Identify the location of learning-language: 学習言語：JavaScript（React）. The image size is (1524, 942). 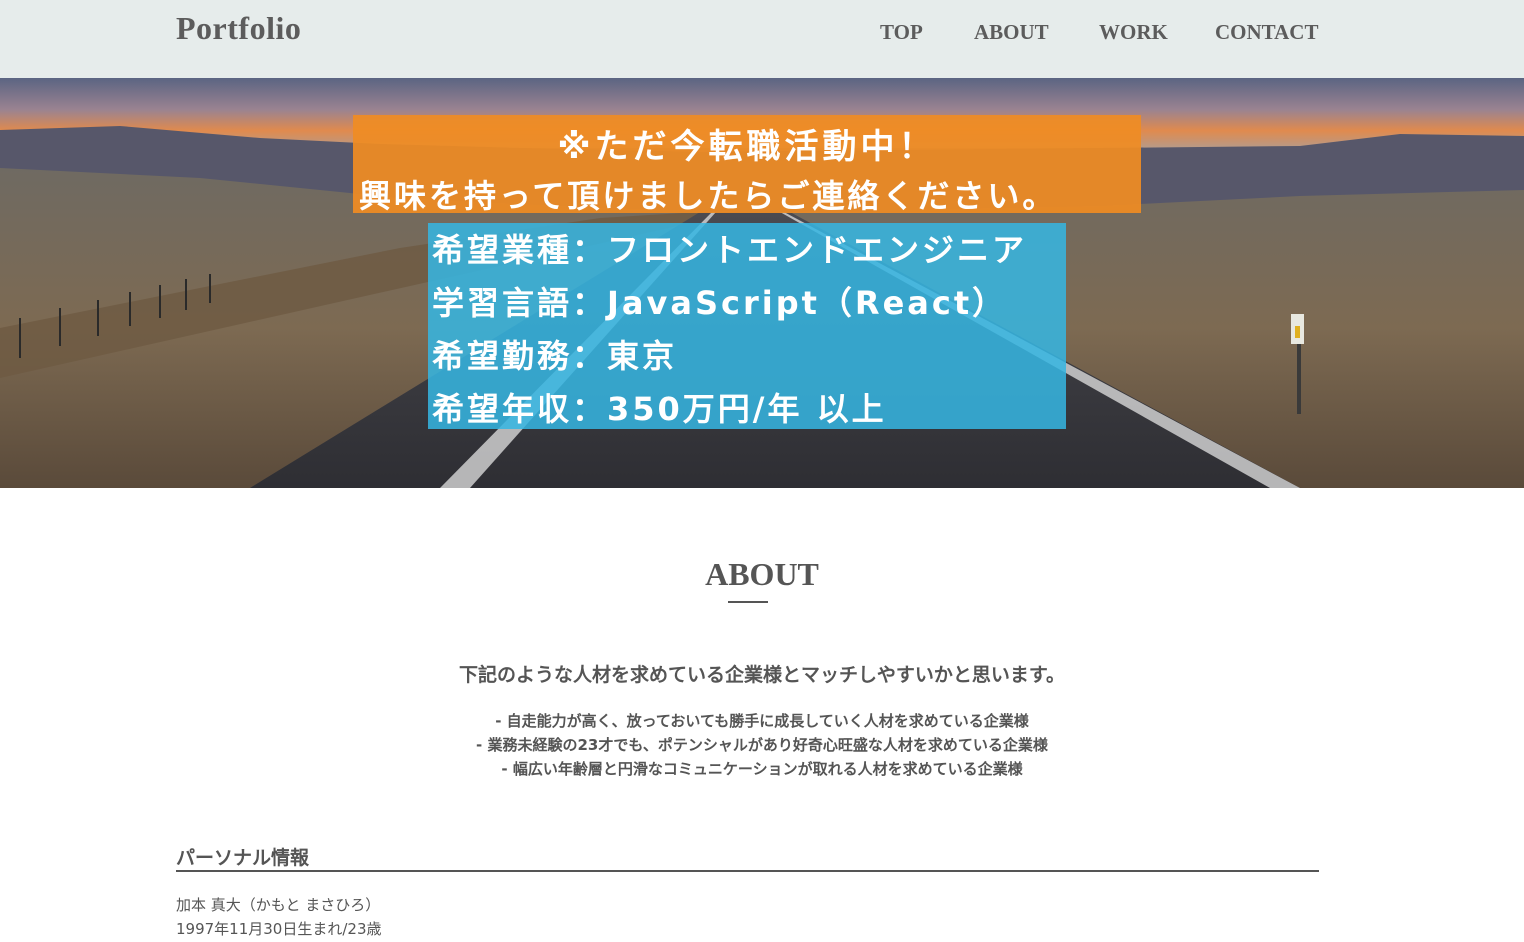
(720, 303).